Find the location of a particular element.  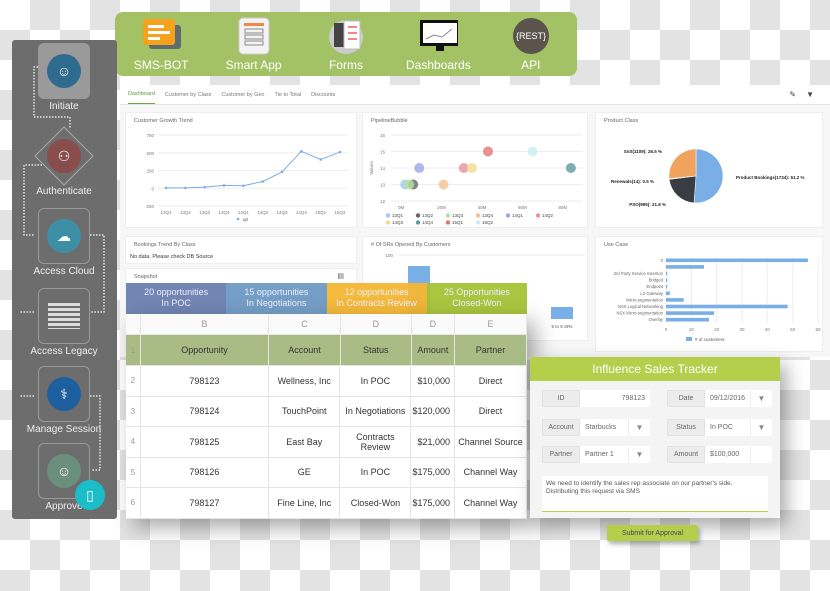

column-header: Partner is located at coordinates (491, 350).